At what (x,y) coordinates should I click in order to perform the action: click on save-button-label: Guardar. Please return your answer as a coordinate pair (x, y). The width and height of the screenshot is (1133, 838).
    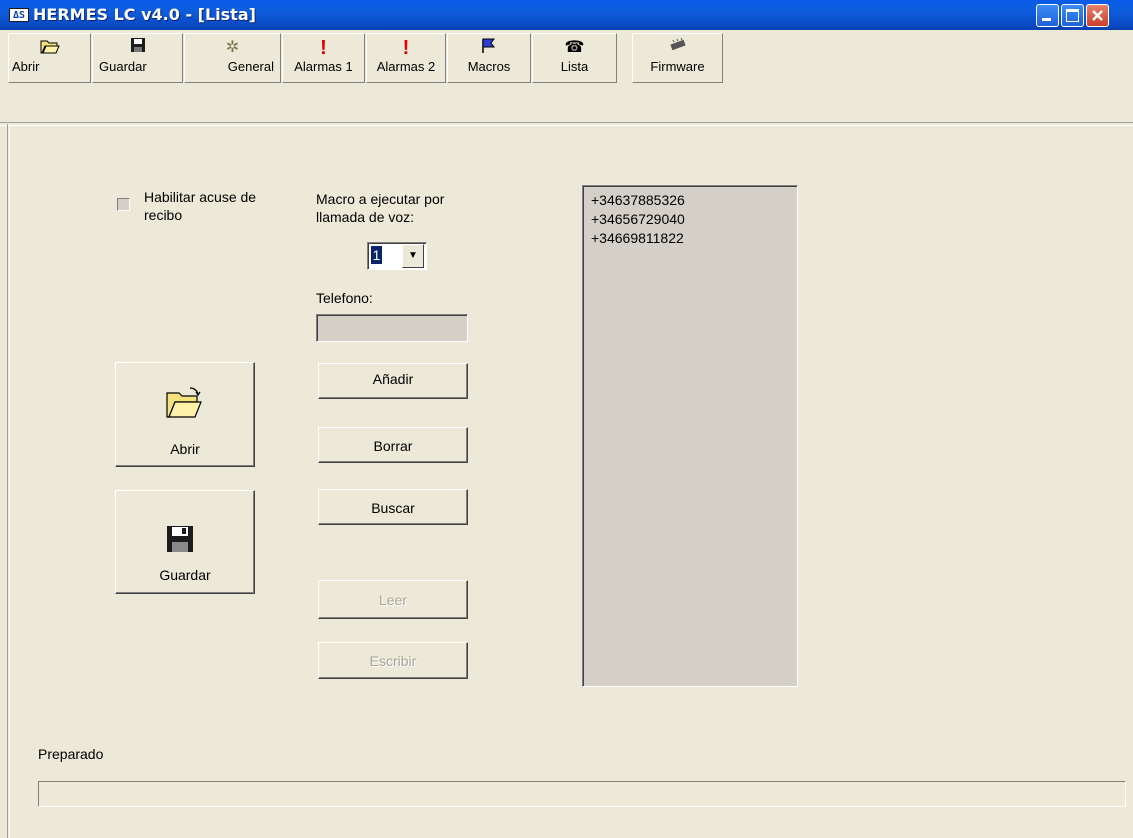
    Looking at the image, I should click on (185, 575).